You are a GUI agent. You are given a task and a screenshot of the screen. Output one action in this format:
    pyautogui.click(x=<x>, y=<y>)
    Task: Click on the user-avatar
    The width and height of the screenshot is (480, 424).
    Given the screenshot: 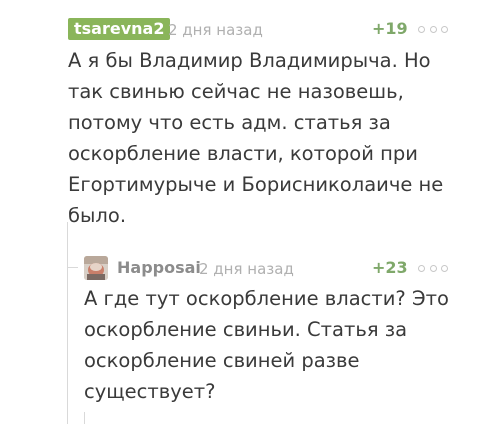 What is the action you would take?
    pyautogui.click(x=96, y=268)
    